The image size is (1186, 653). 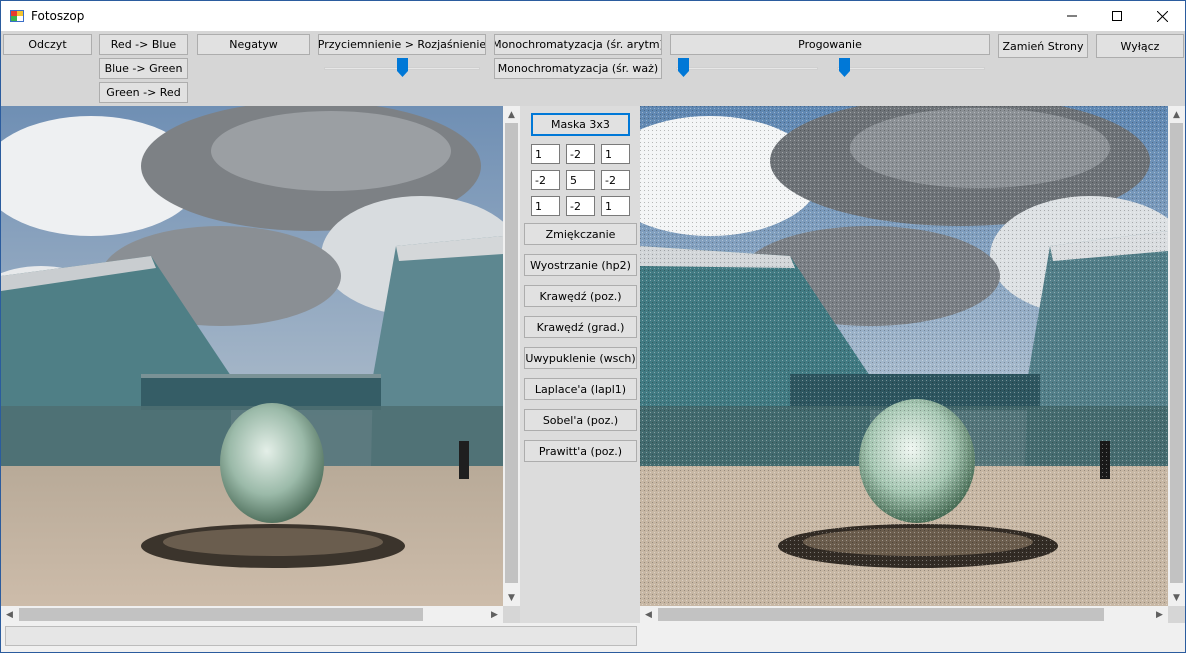 I want to click on read-button: Odczyt, so click(x=47, y=44).